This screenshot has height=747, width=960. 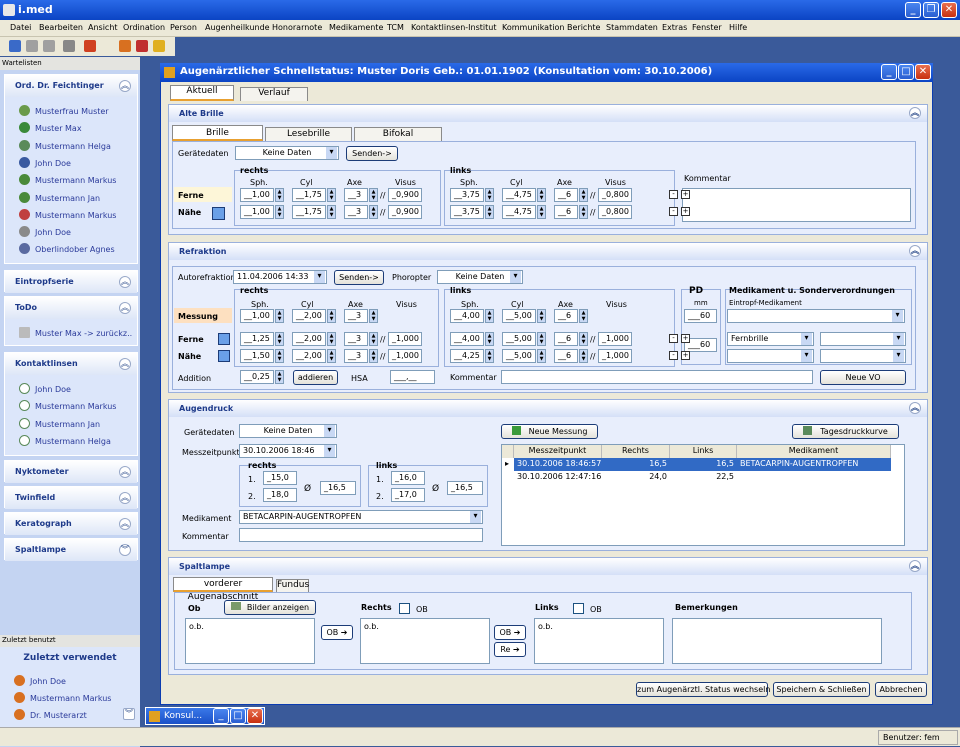 I want to click on speichern-schliessen-button: Speichern & Schließen, so click(x=821, y=689).